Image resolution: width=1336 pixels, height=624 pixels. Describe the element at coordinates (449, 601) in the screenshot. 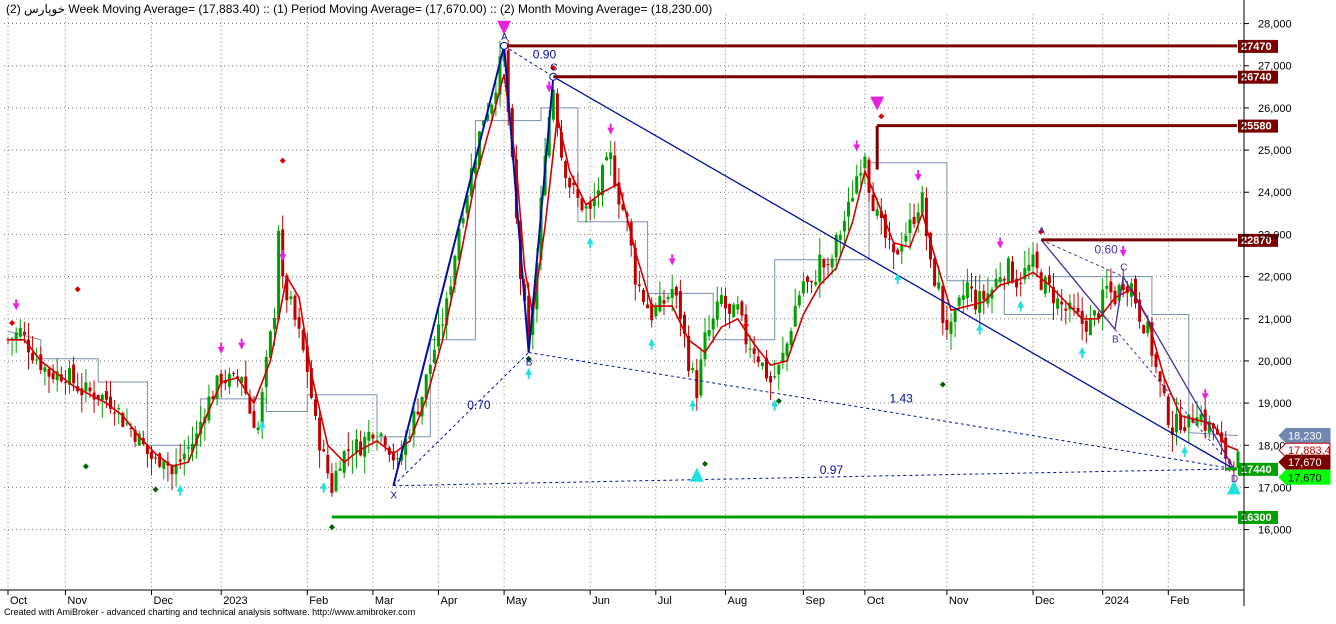

I see `x-tick-label: Apr` at that location.